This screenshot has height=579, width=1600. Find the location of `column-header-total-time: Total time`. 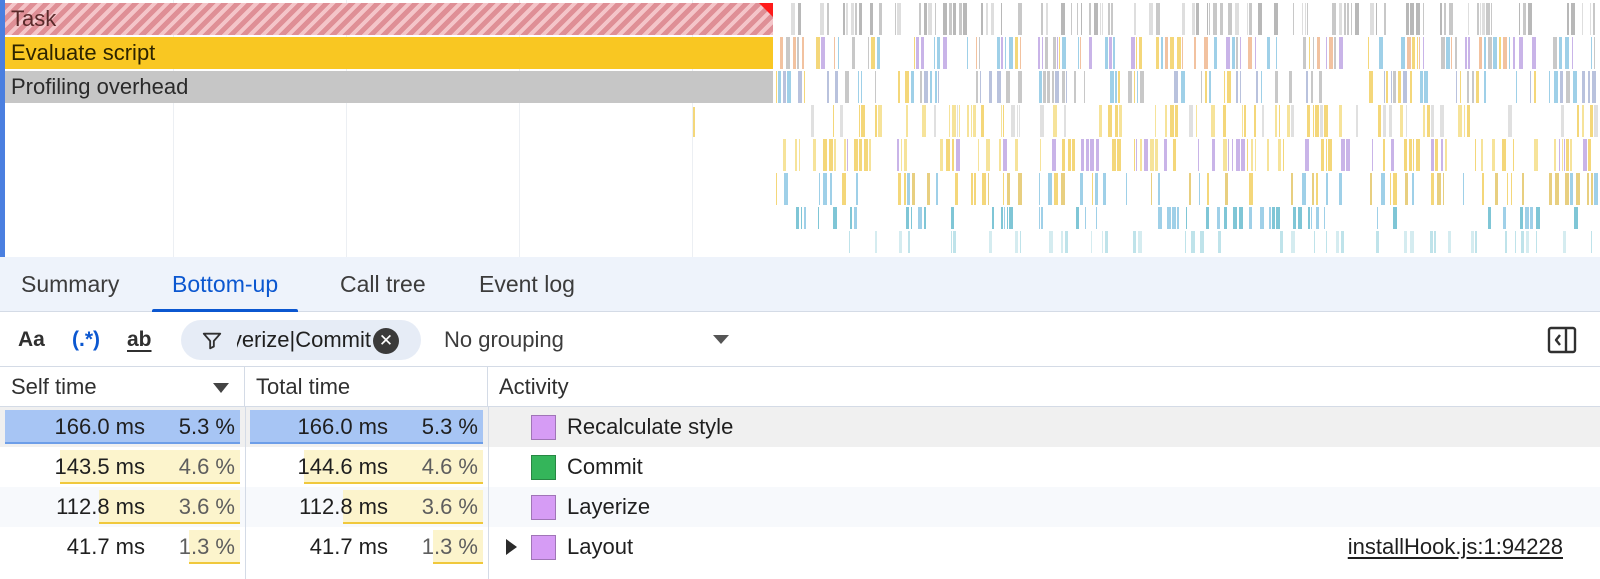

column-header-total-time: Total time is located at coordinates (366, 387).